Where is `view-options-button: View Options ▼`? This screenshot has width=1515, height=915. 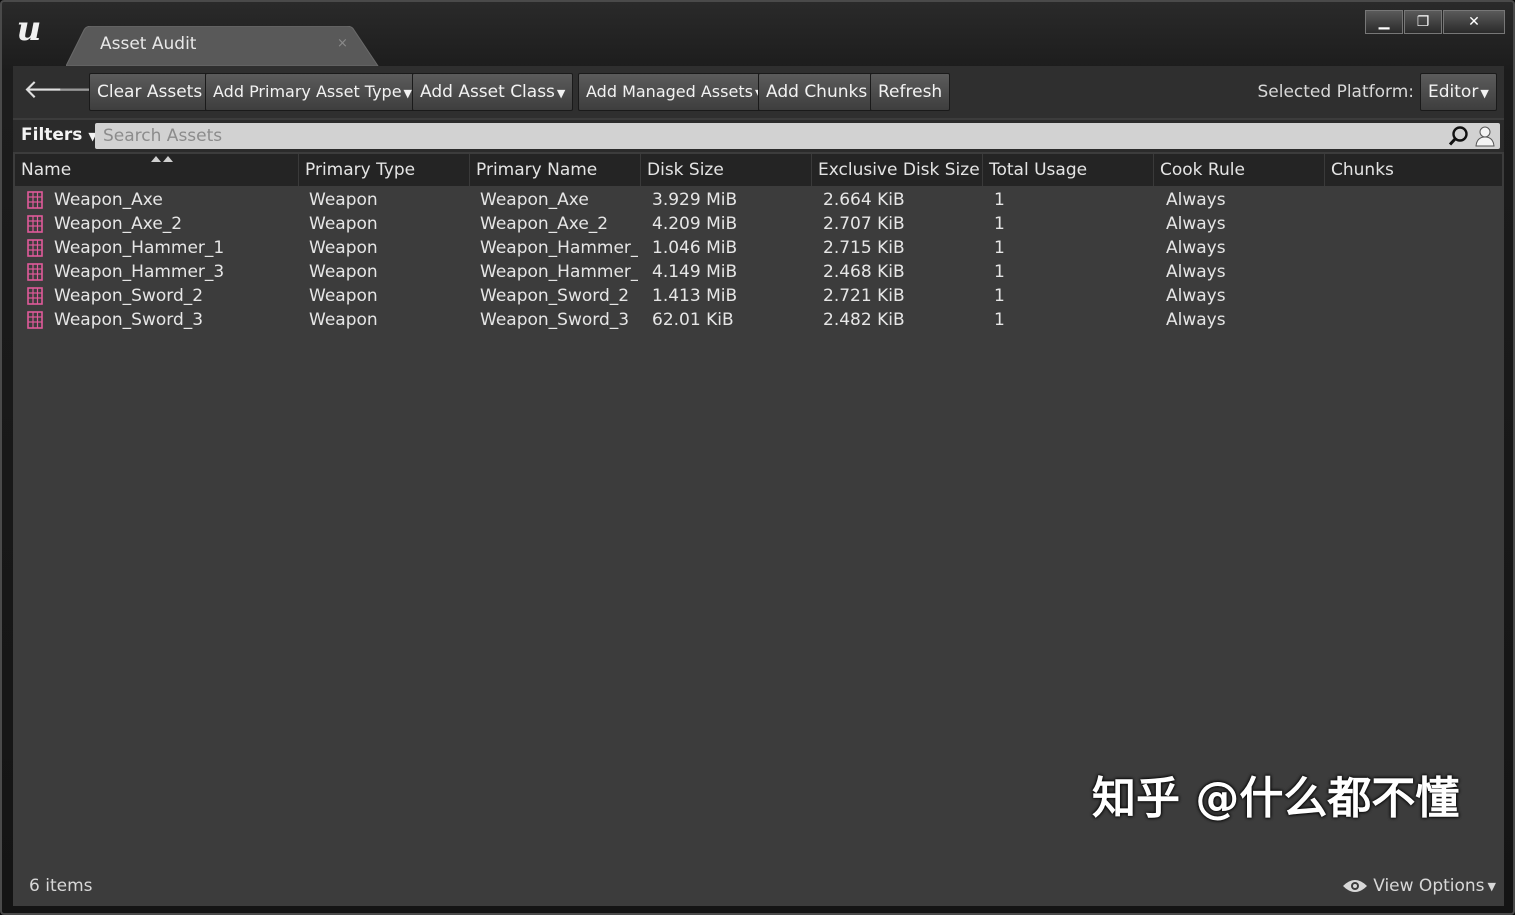 view-options-button: View Options ▼ is located at coordinates (1419, 886).